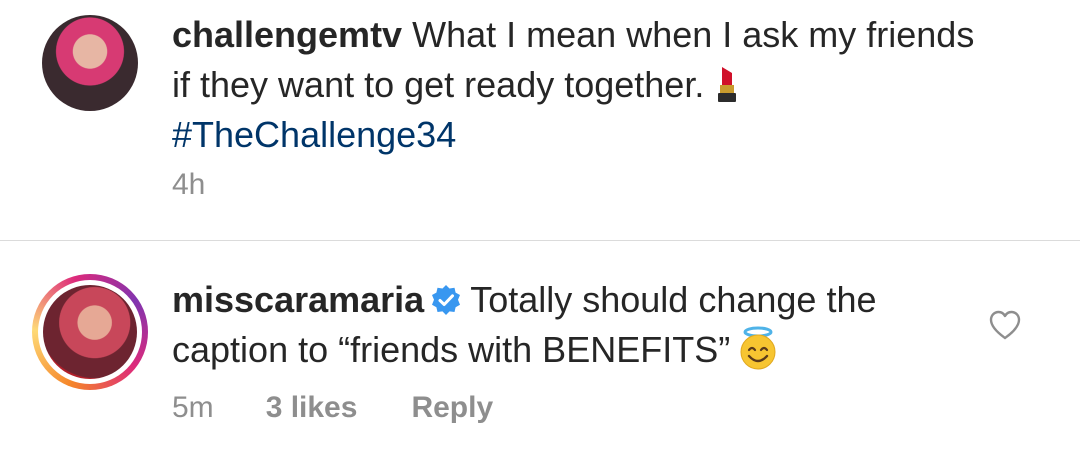  I want to click on avatar-story-ring-gap, so click(90, 332).